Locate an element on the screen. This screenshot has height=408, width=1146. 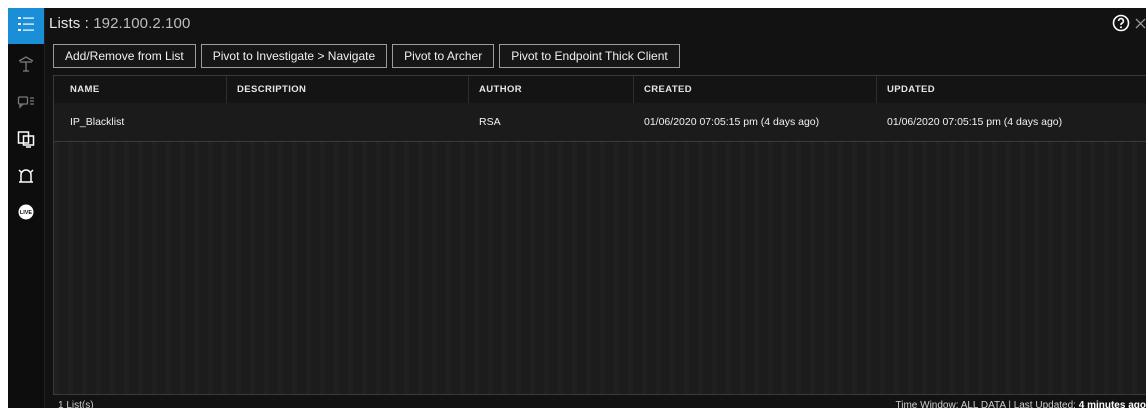
column-header-author: AUTHOR is located at coordinates (500, 89).